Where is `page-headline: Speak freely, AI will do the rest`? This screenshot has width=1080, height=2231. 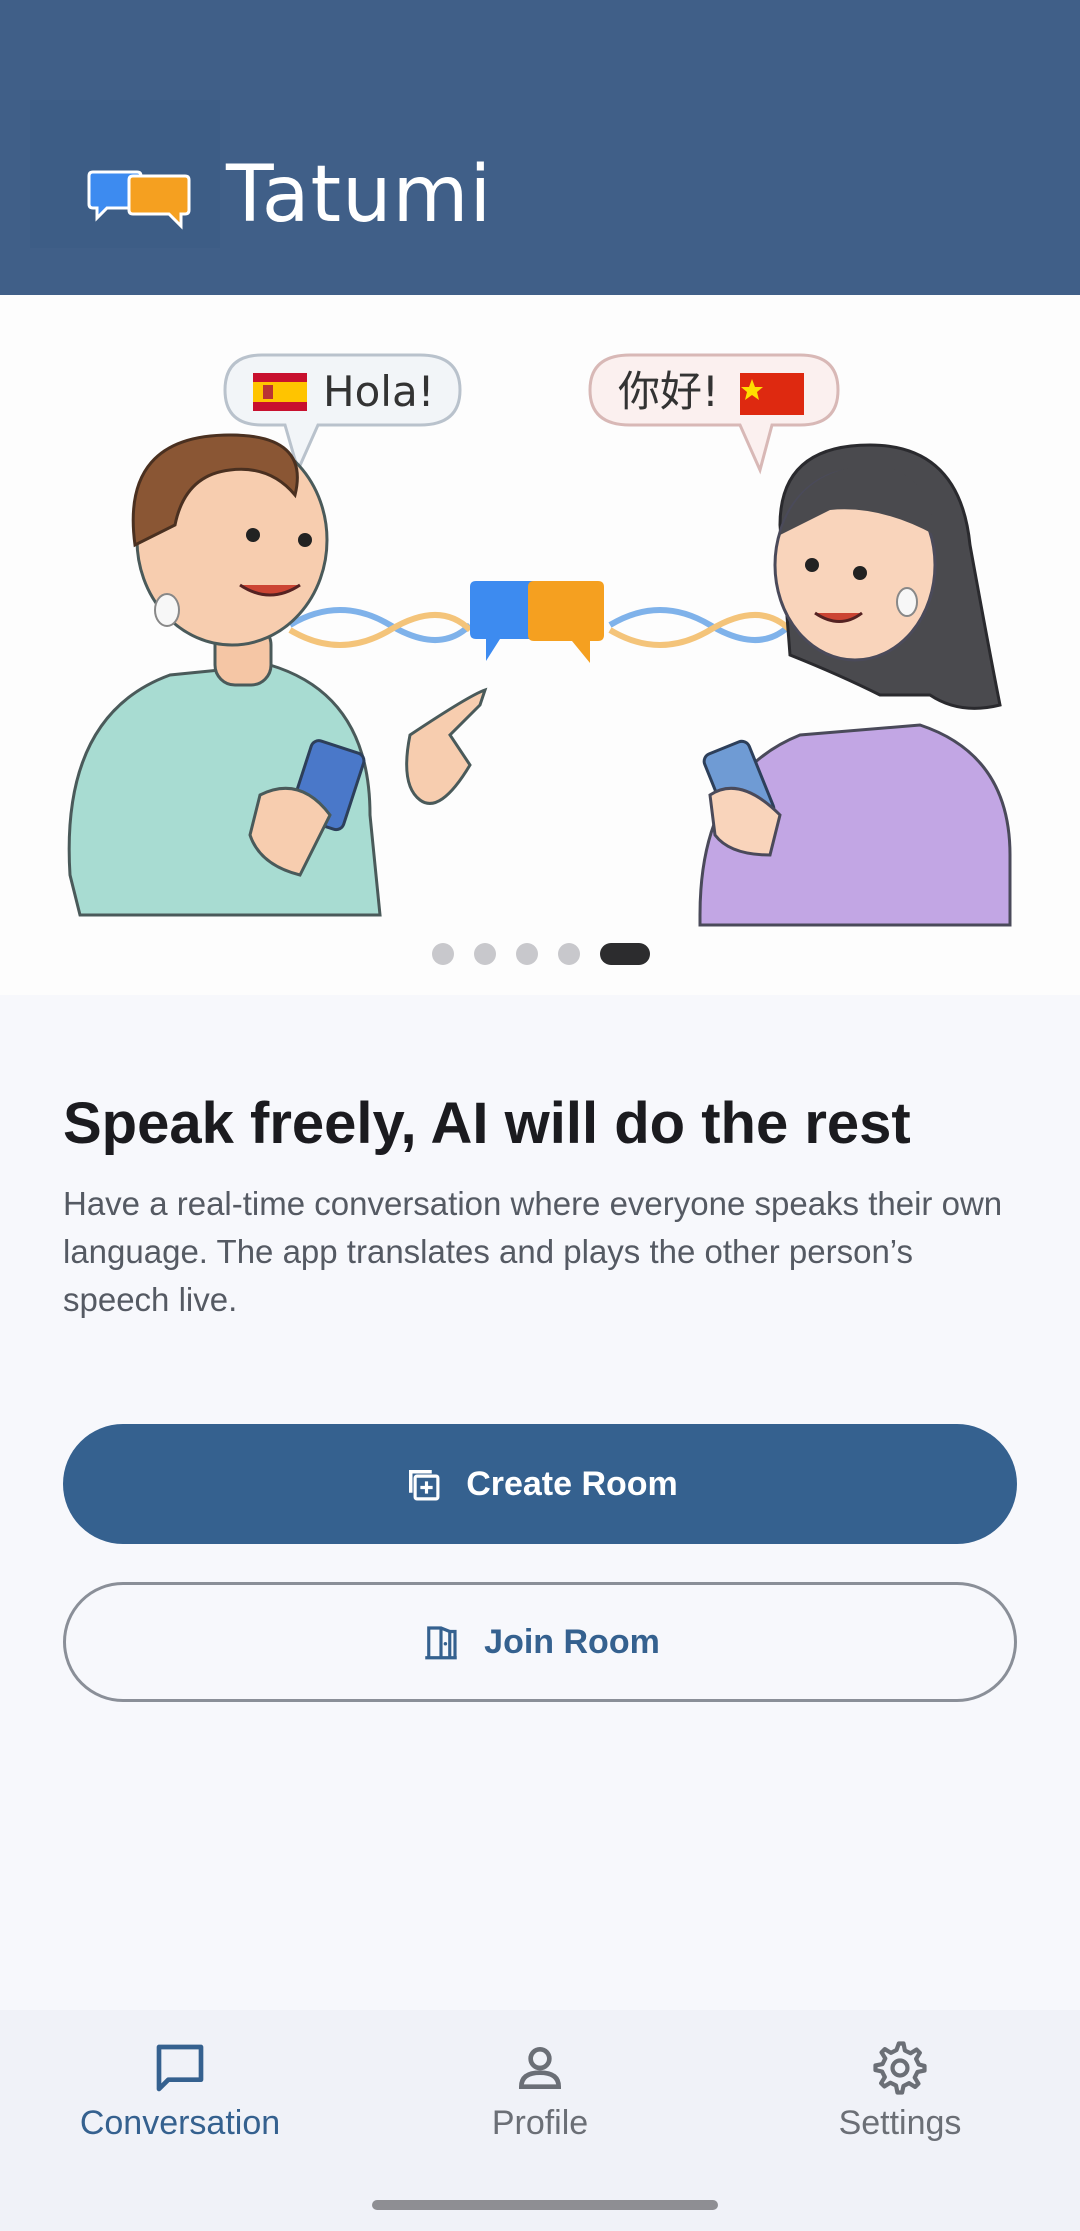 page-headline: Speak freely, AI will do the rest is located at coordinates (487, 1123).